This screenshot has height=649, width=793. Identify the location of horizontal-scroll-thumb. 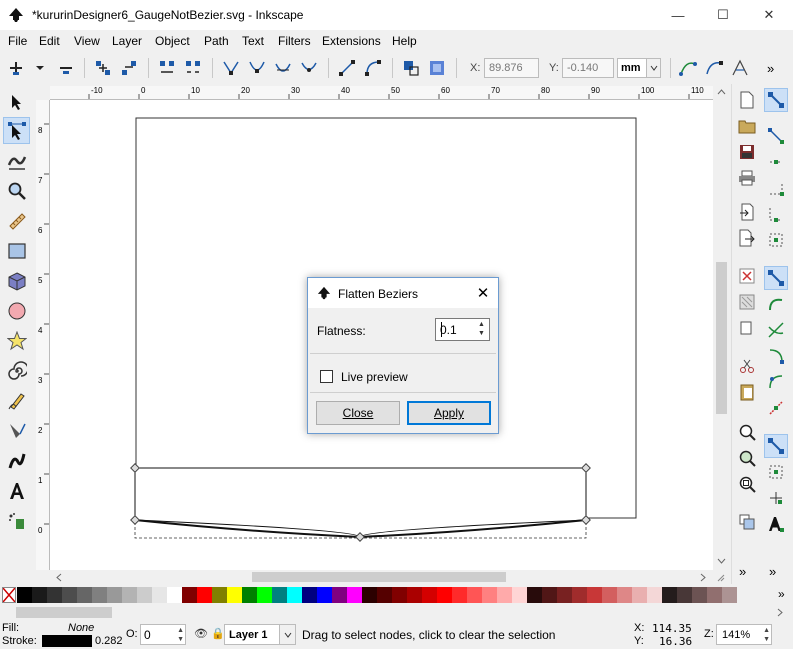
(379, 577).